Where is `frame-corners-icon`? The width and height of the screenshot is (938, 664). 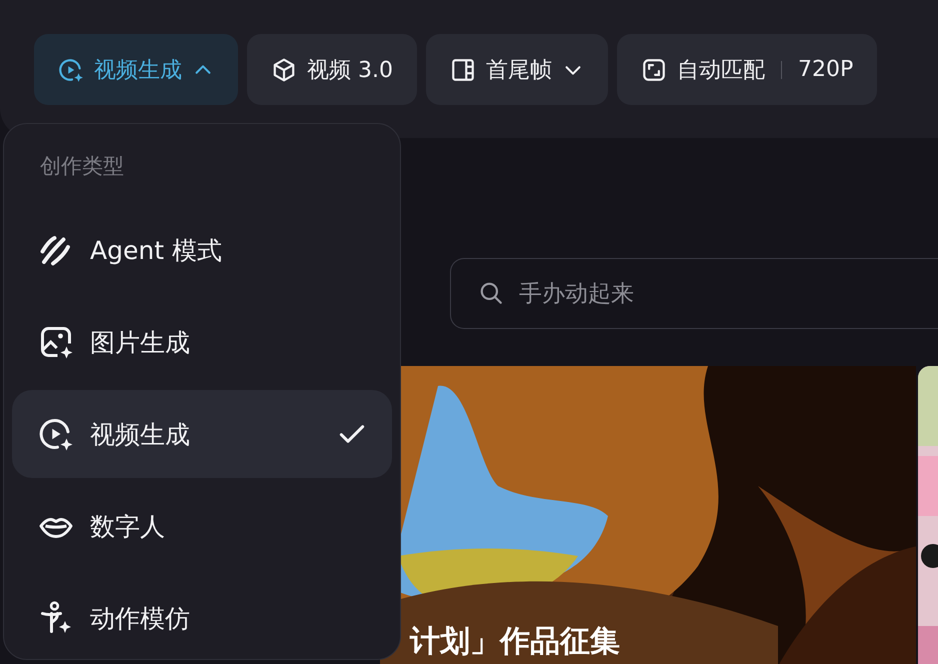
frame-corners-icon is located at coordinates (653, 69).